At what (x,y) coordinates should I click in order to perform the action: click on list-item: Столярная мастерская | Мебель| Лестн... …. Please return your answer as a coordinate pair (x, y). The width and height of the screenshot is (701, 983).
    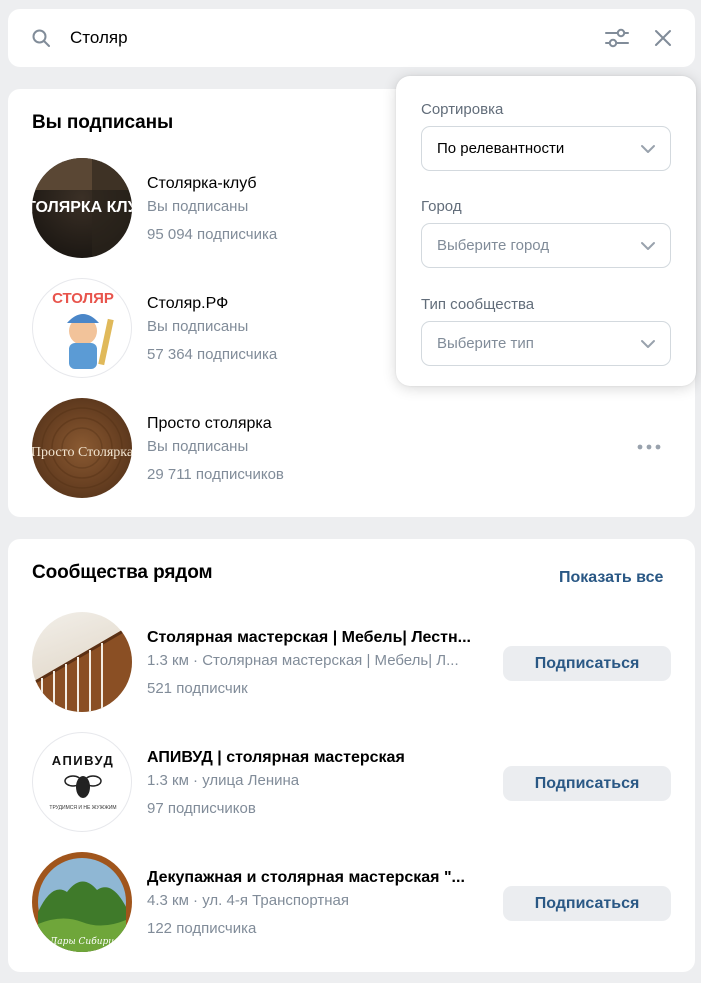
    Looking at the image, I should click on (352, 662).